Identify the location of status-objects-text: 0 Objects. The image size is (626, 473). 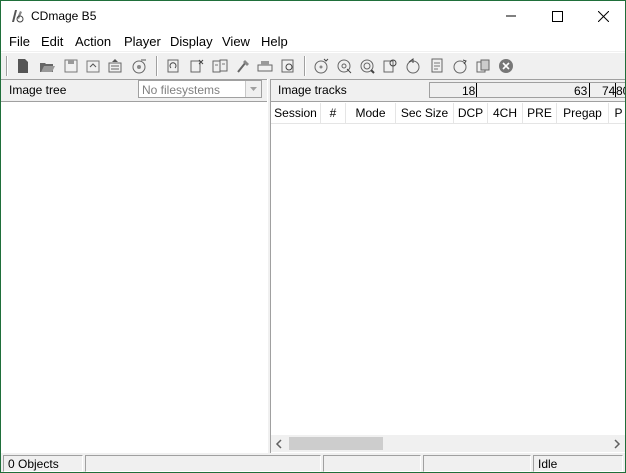
(33, 464).